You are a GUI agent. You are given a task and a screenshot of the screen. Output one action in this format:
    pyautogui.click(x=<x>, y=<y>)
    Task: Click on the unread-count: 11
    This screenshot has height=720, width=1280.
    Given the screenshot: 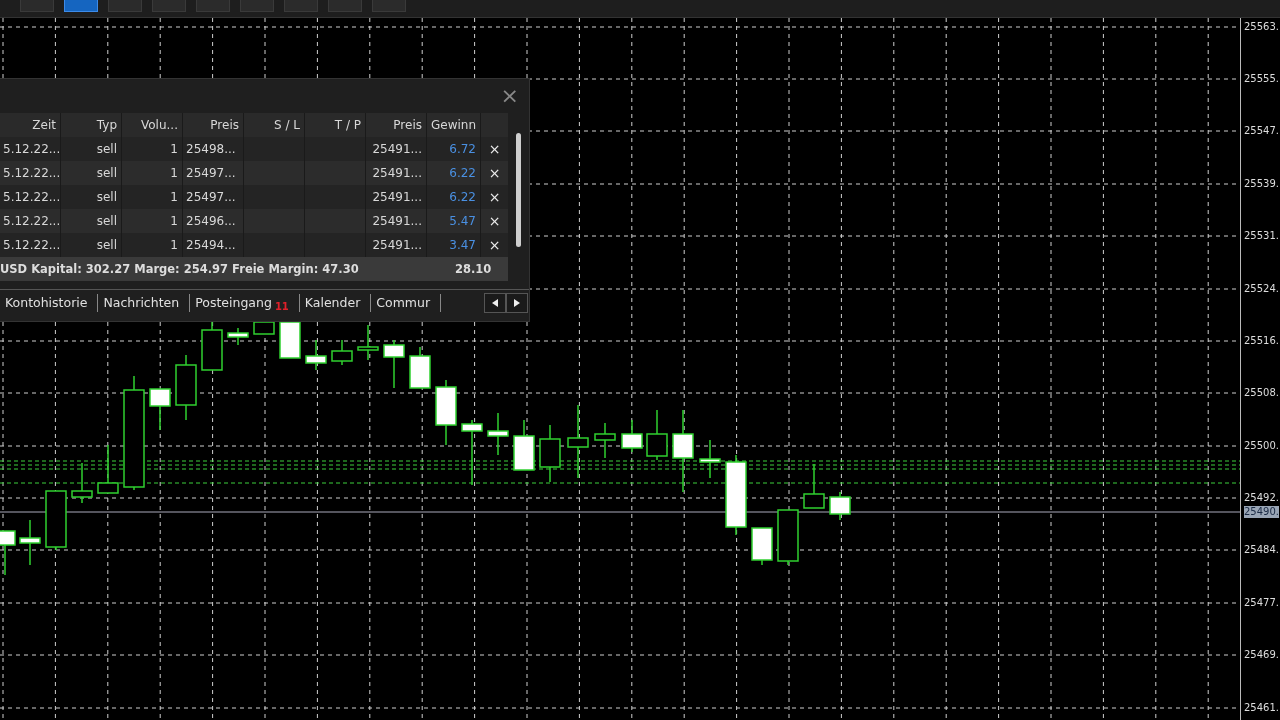 What is the action you would take?
    pyautogui.click(x=281, y=306)
    